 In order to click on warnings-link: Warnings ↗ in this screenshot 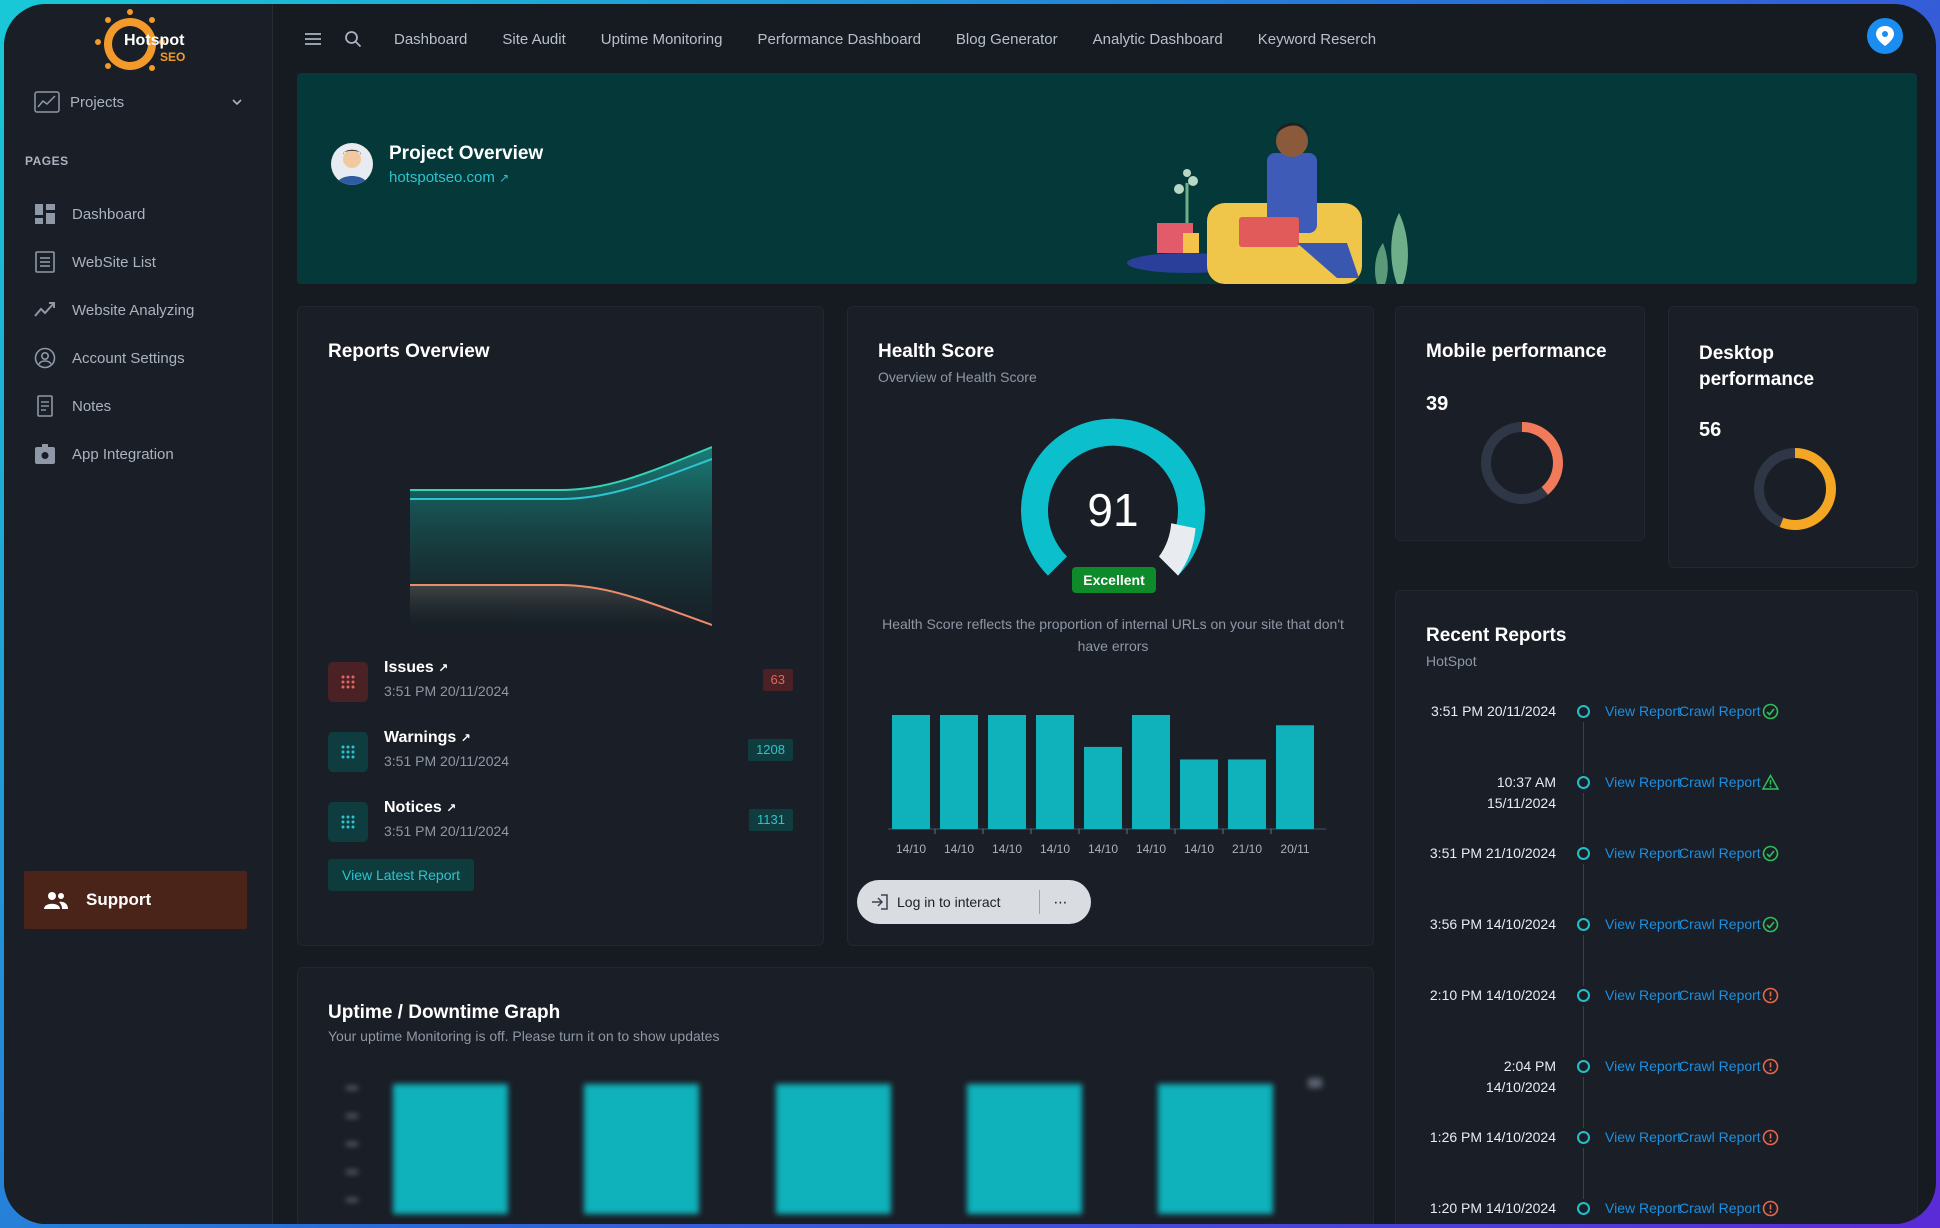, I will do `click(427, 738)`.